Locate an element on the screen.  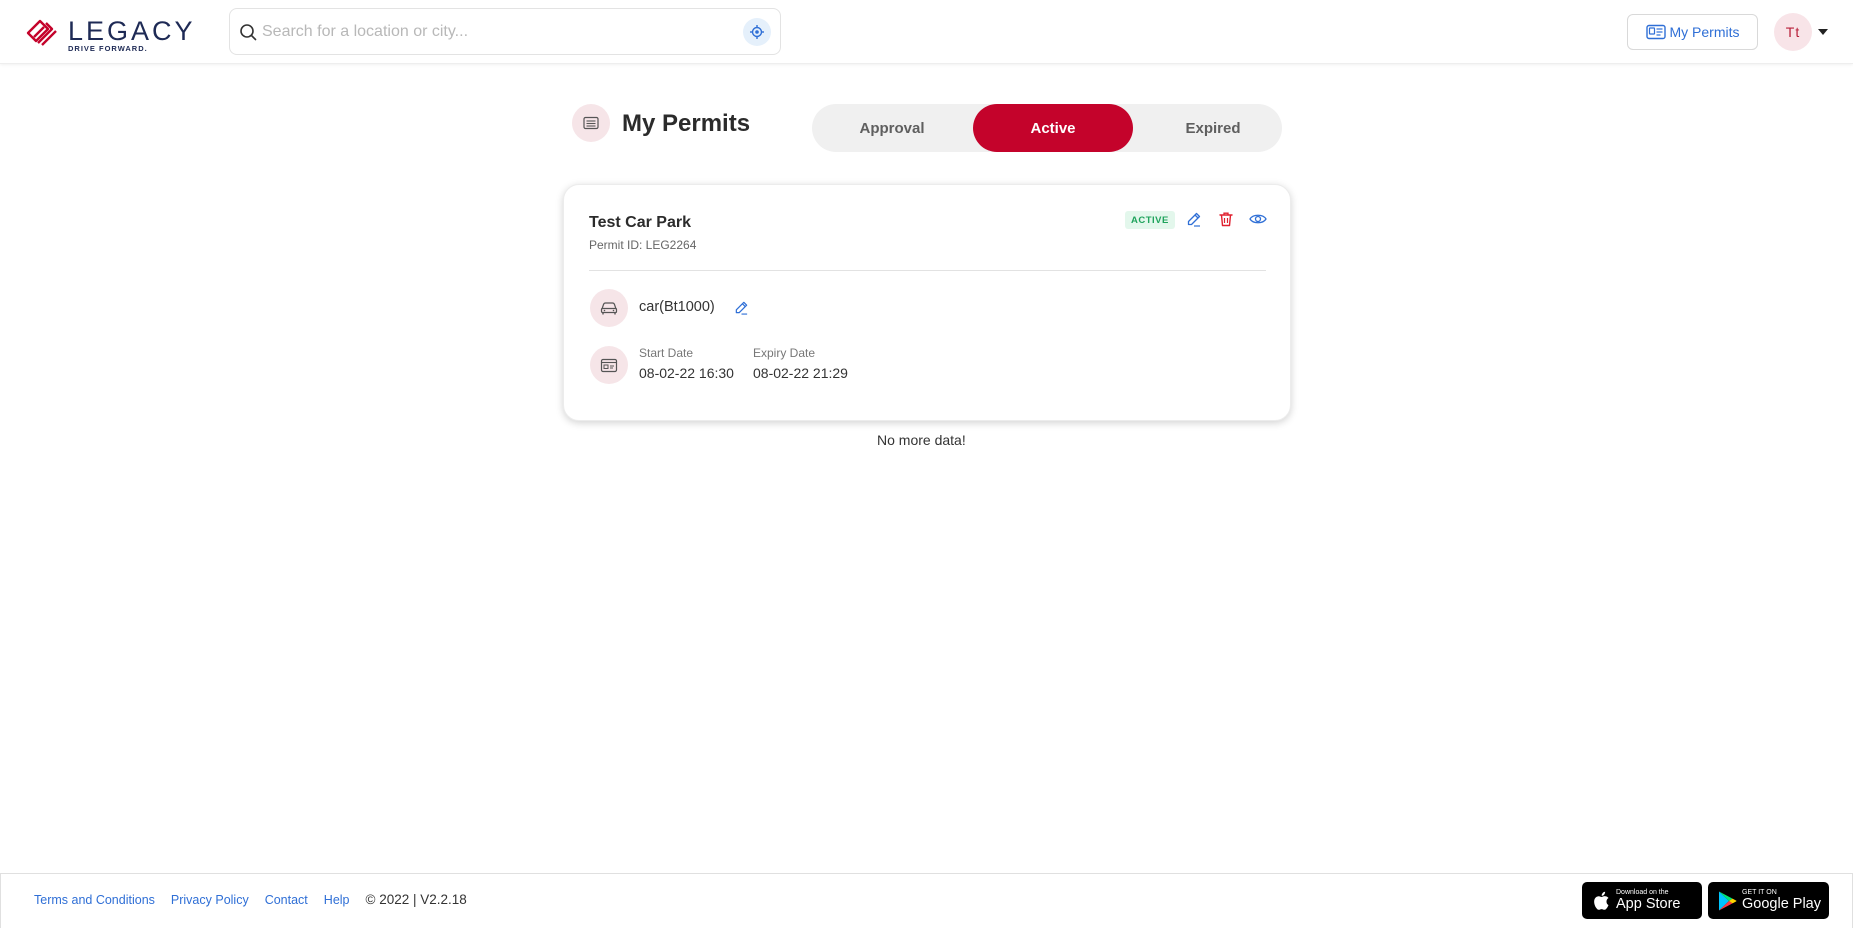
tab-active: Active is located at coordinates (1053, 128).